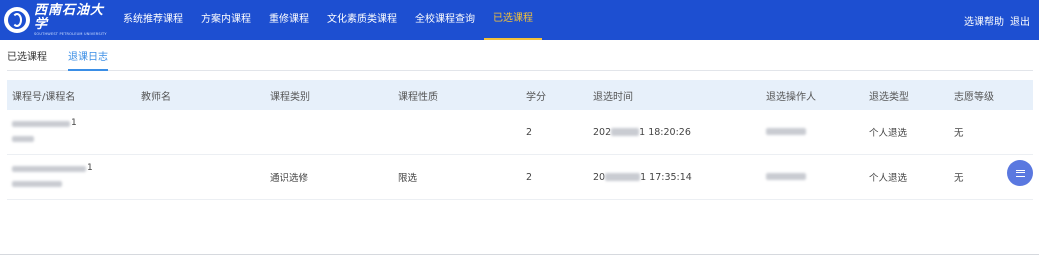  Describe the element at coordinates (226, 20) in the screenshot. I see `nav-plan-courses: 方案内课程` at that location.